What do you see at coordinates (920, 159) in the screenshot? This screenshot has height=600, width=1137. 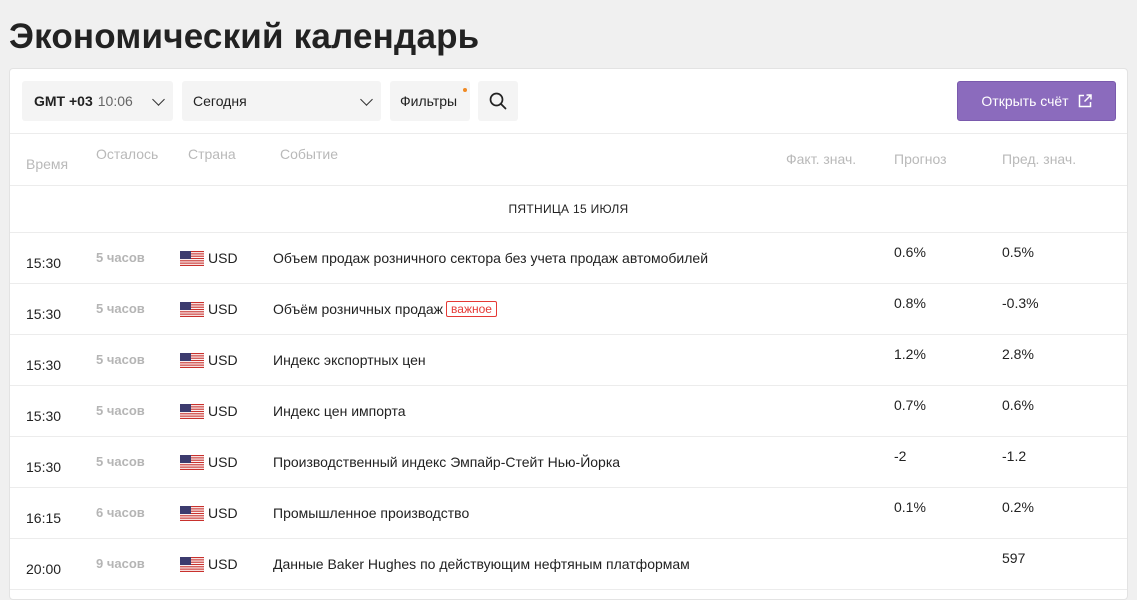 I see `column-header-forecast: Прогноз` at bounding box center [920, 159].